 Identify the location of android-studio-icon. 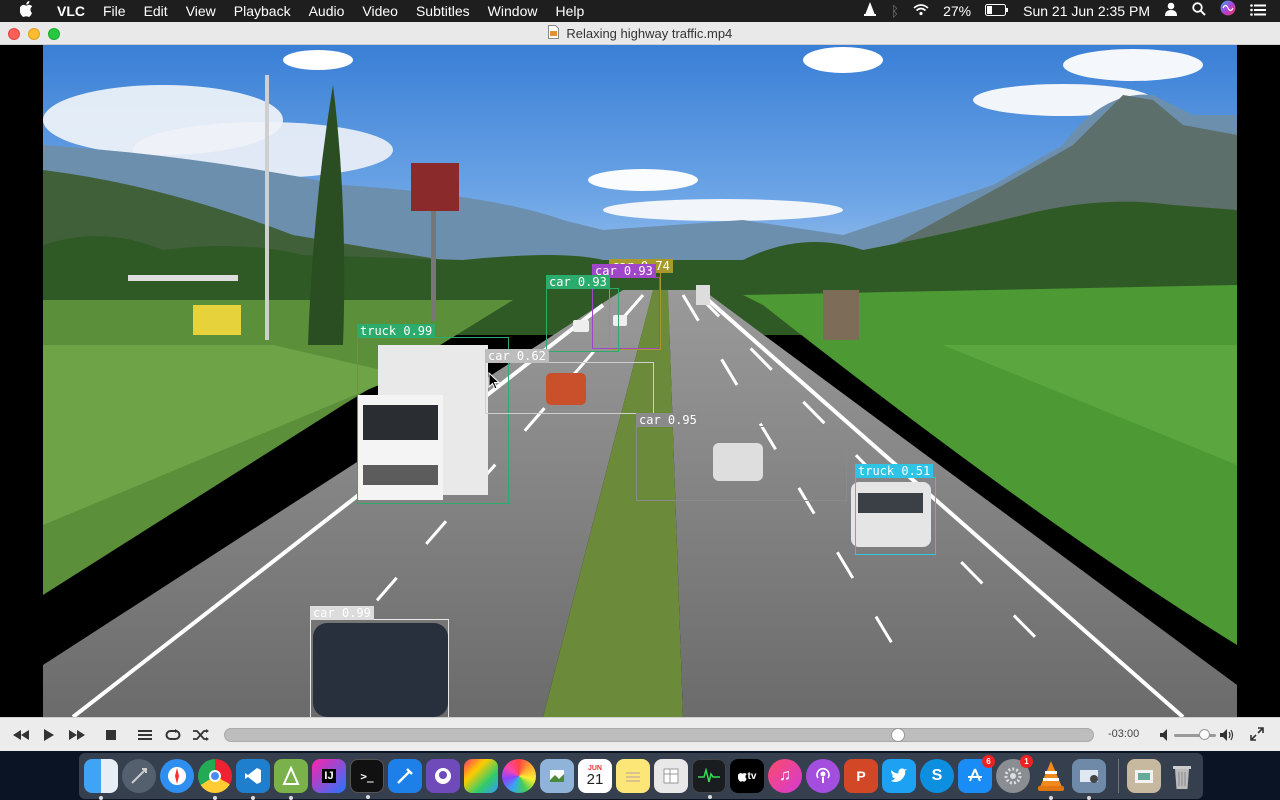
(291, 779).